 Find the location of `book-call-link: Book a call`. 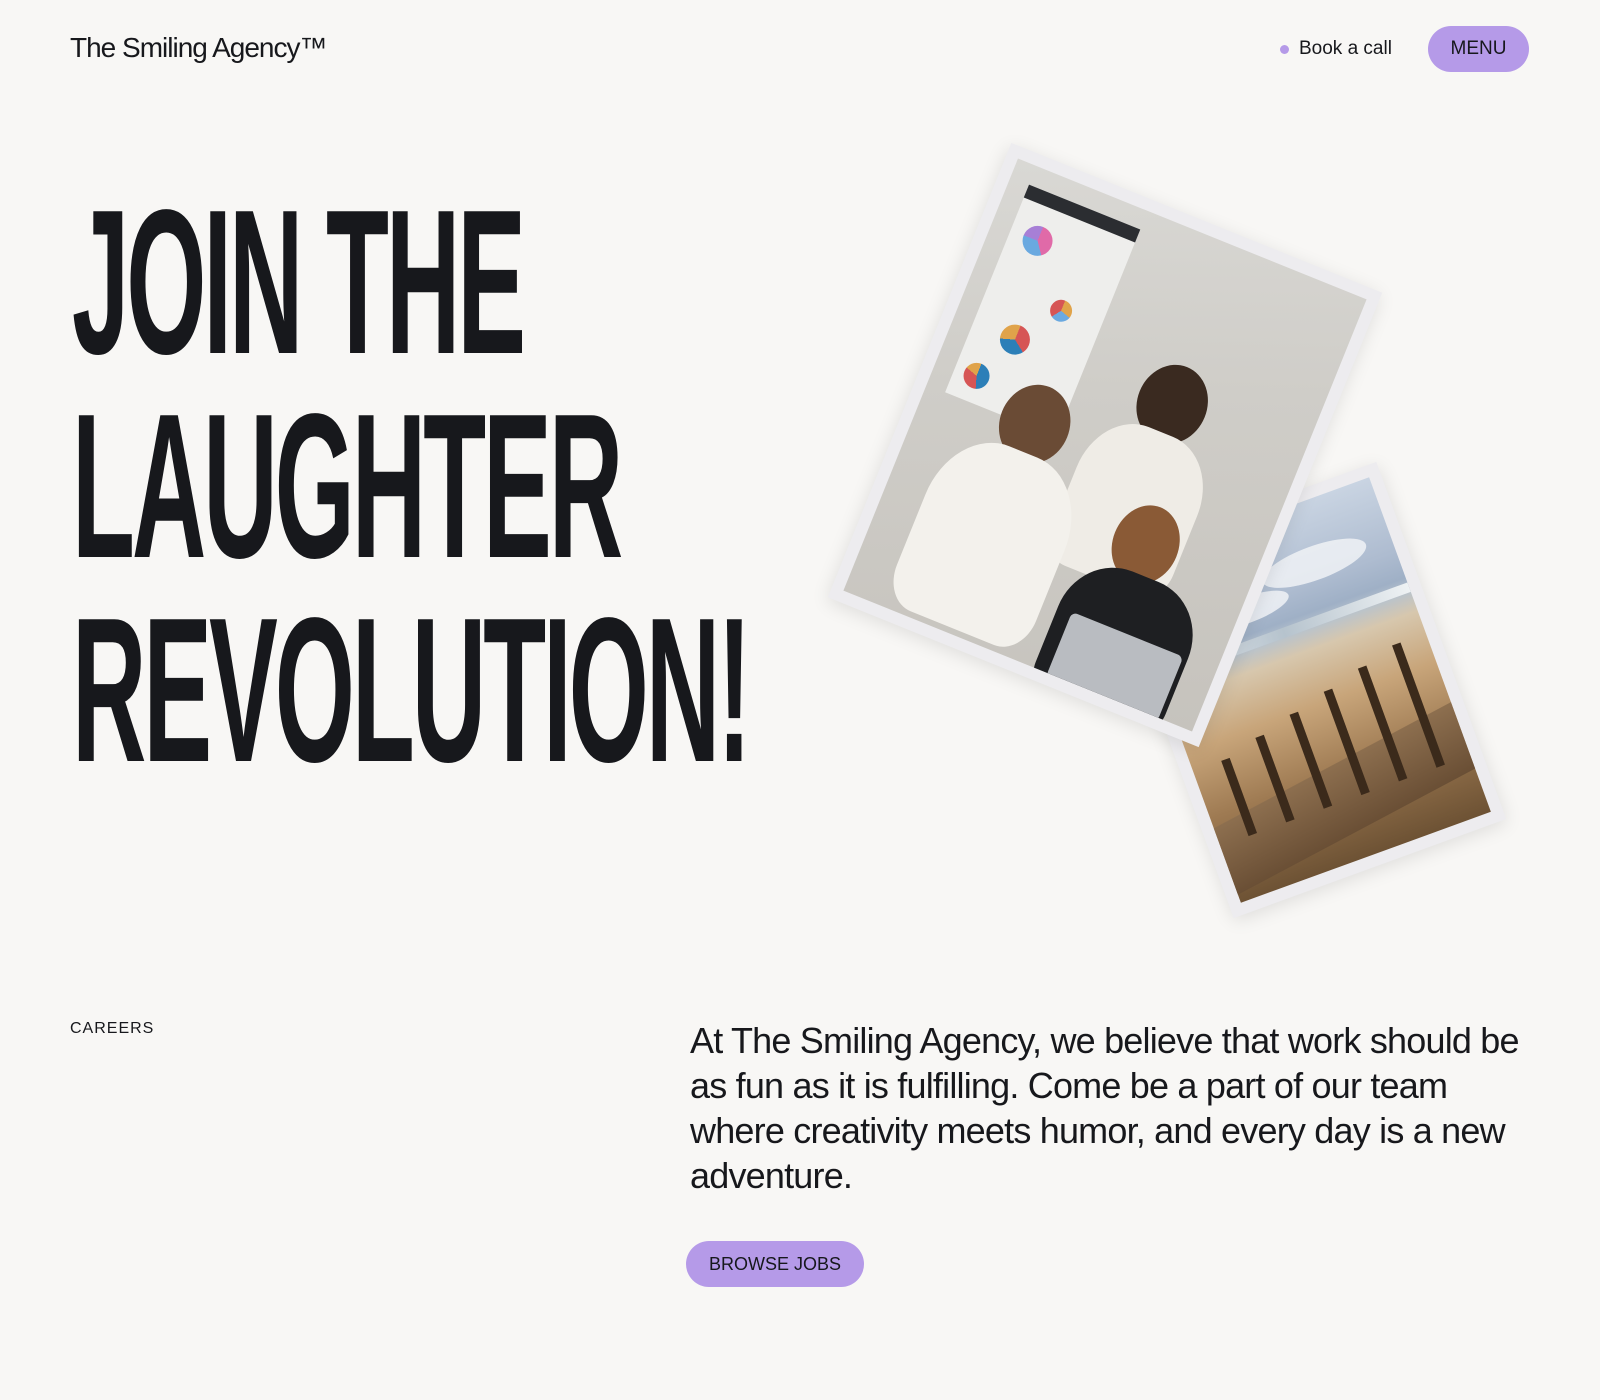

book-call-link: Book a call is located at coordinates (1336, 49).